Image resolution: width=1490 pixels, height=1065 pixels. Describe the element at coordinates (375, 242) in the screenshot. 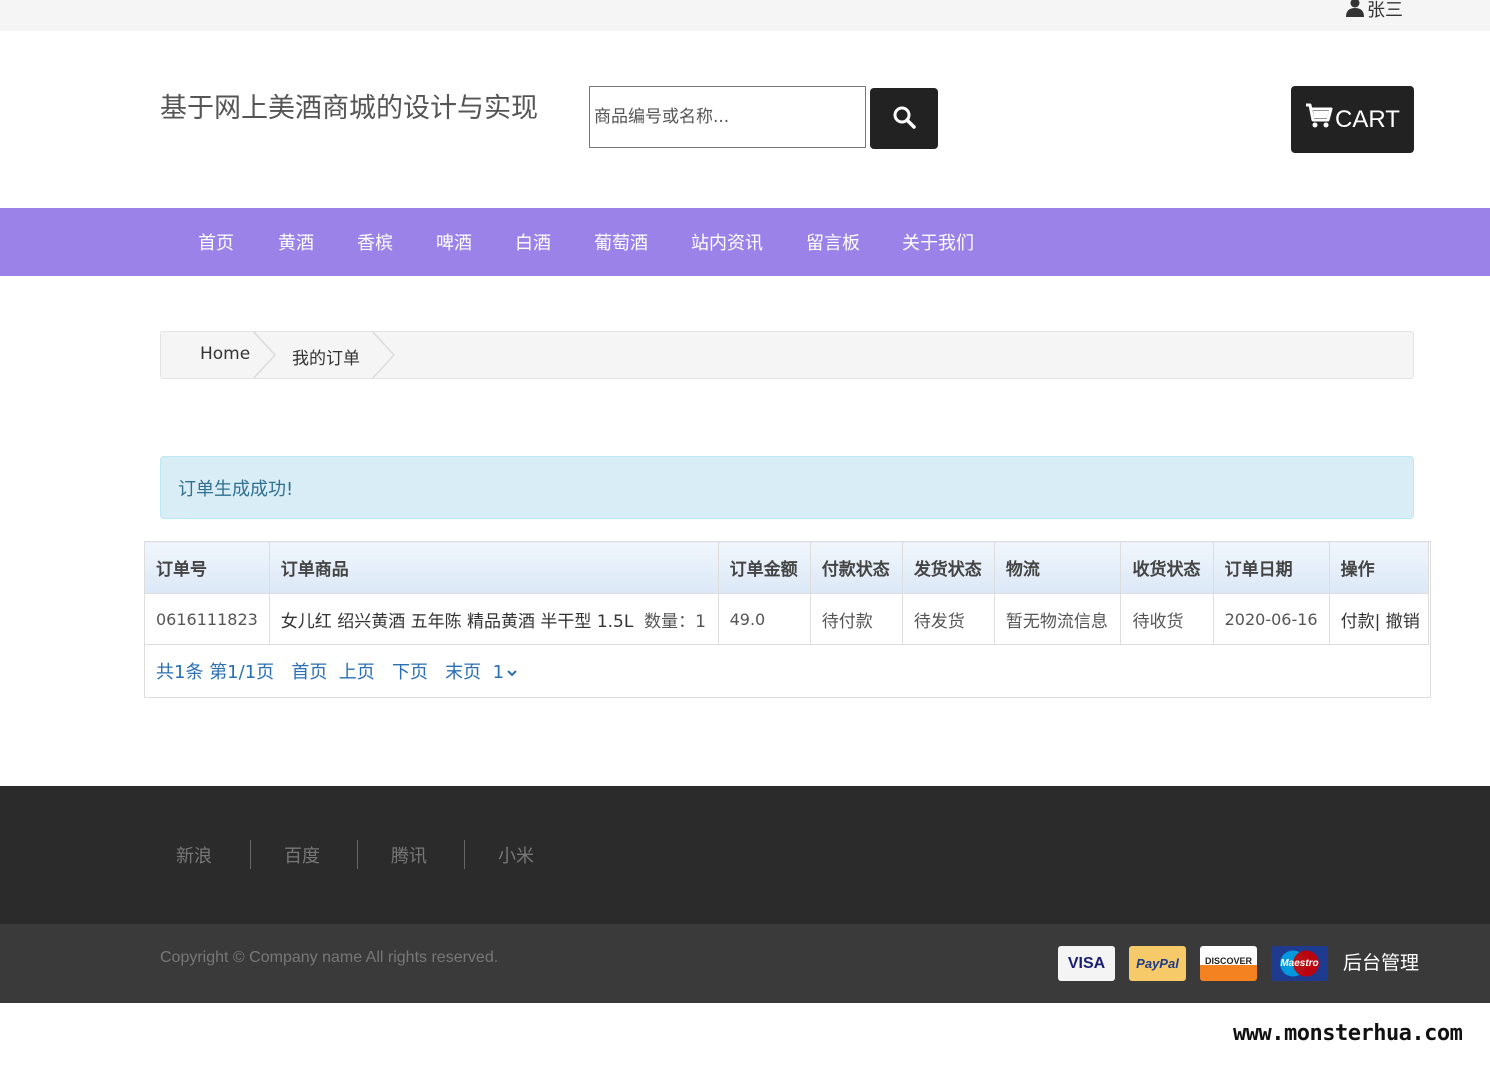

I see `nav-item-champagne: 香槟` at that location.